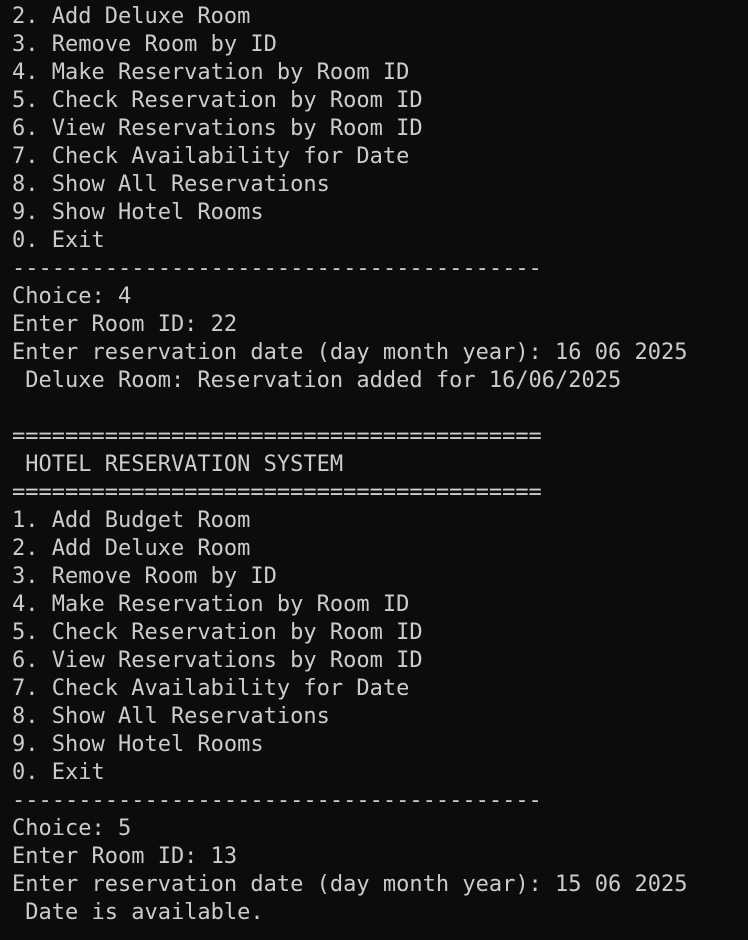 Image resolution: width=748 pixels, height=940 pixels. What do you see at coordinates (125, 324) in the screenshot?
I see `room-id-prompt: Enter Room ID: 22` at bounding box center [125, 324].